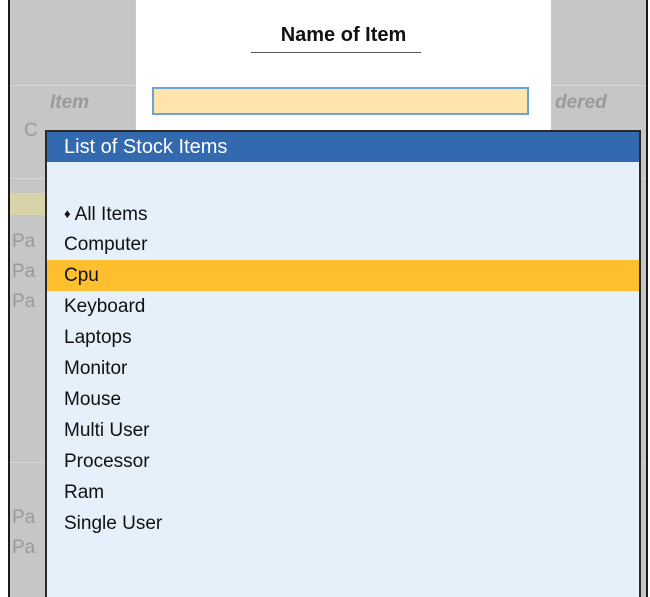 This screenshot has height=597, width=650. I want to click on stock-list-item-label: Multi User, so click(107, 430).